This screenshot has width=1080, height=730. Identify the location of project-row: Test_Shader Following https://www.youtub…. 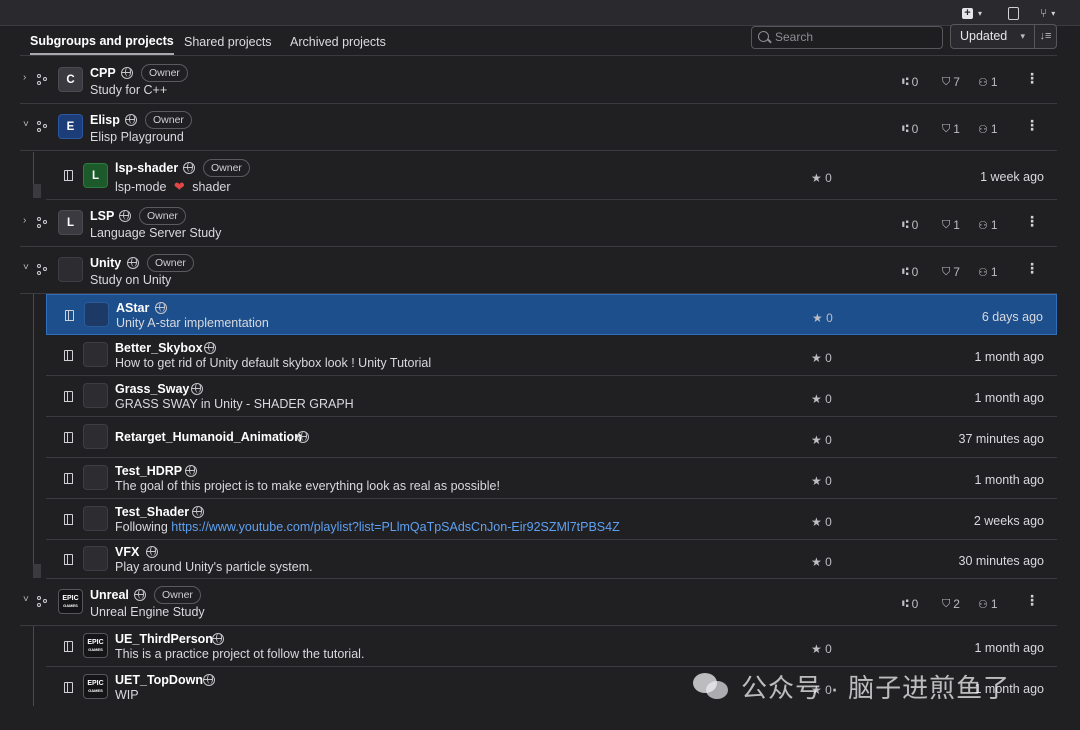
(551, 519).